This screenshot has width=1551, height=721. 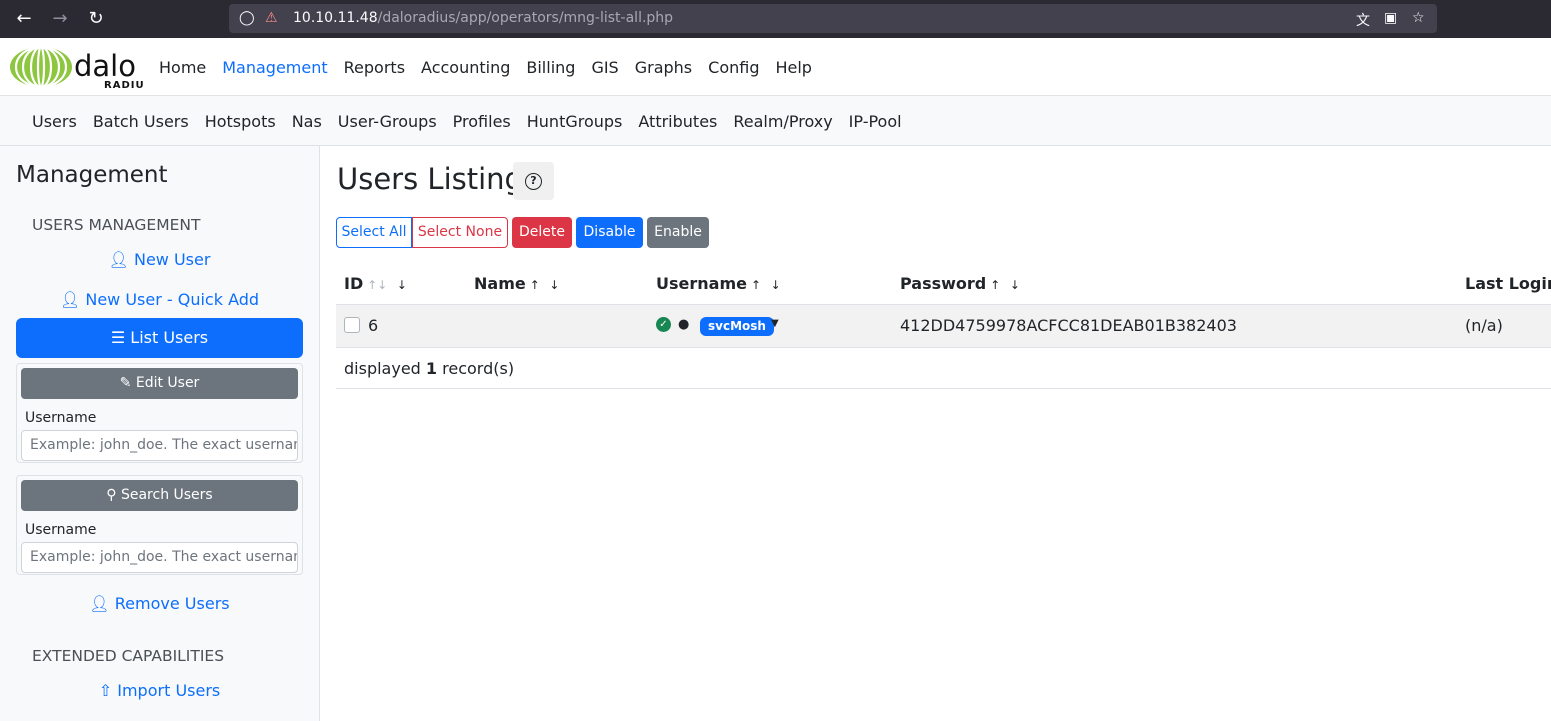 What do you see at coordinates (352, 325) in the screenshot?
I see `row-checkbox` at bounding box center [352, 325].